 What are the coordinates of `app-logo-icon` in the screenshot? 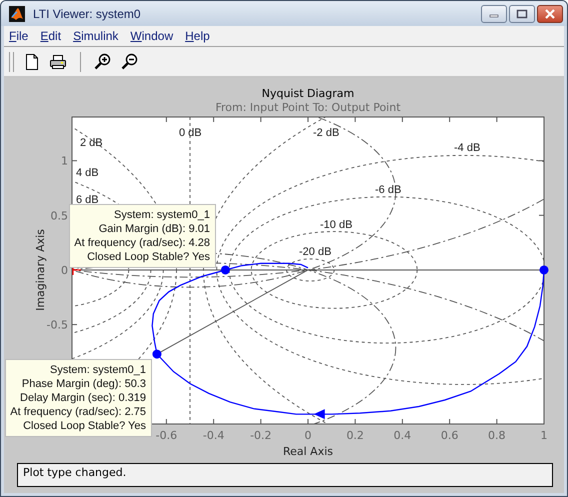 It's located at (17, 14).